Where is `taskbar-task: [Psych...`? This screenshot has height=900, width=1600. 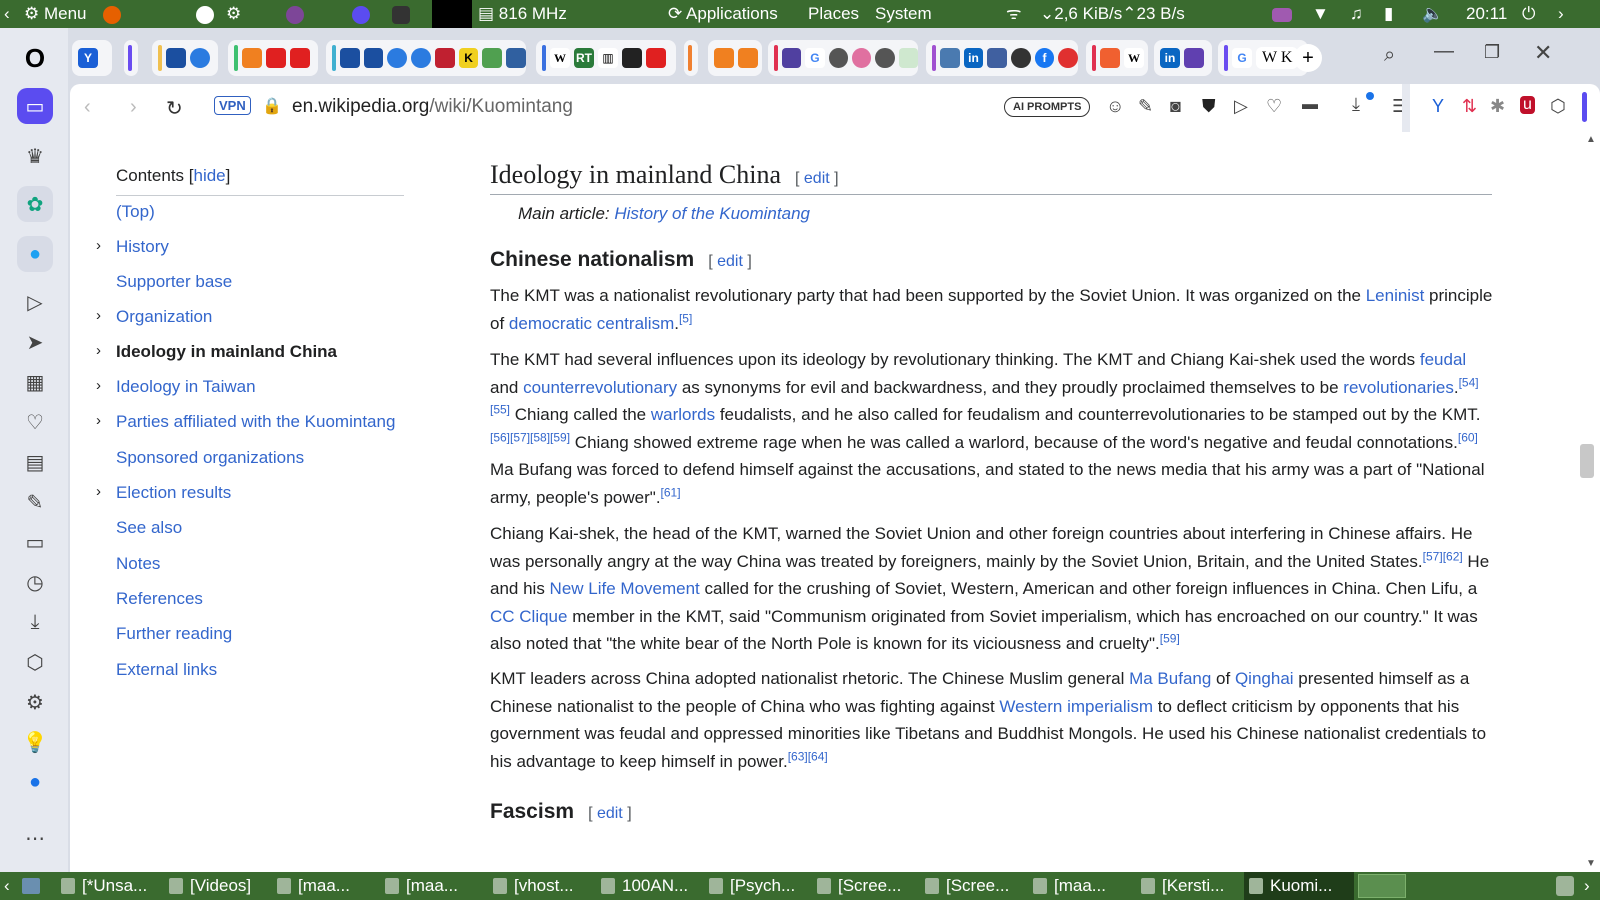 taskbar-task: [Psych... is located at coordinates (756, 886).